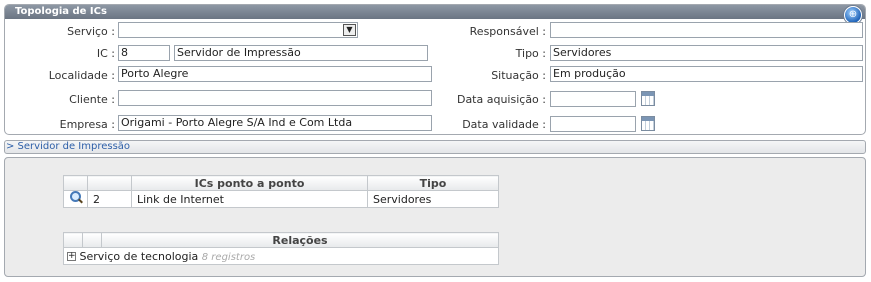  I want to click on magnifier-icon, so click(75, 197).